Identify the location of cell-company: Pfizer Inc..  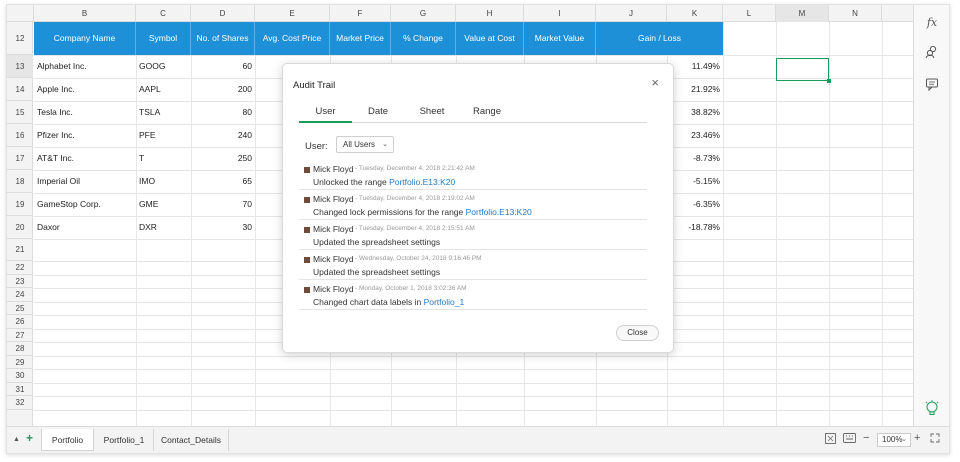
(85, 135).